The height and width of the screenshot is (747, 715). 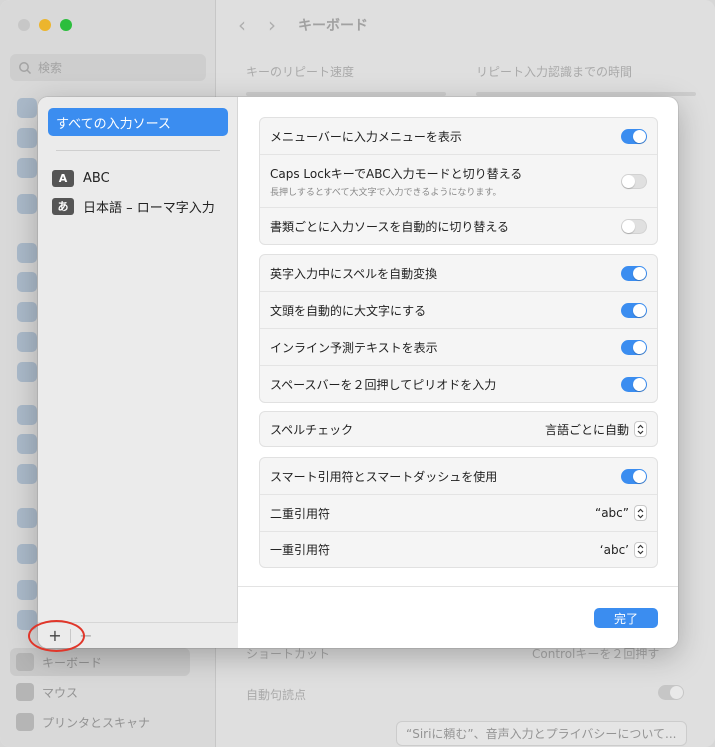 I want to click on spell-check-popup: 言語ごとに自動, so click(x=596, y=429).